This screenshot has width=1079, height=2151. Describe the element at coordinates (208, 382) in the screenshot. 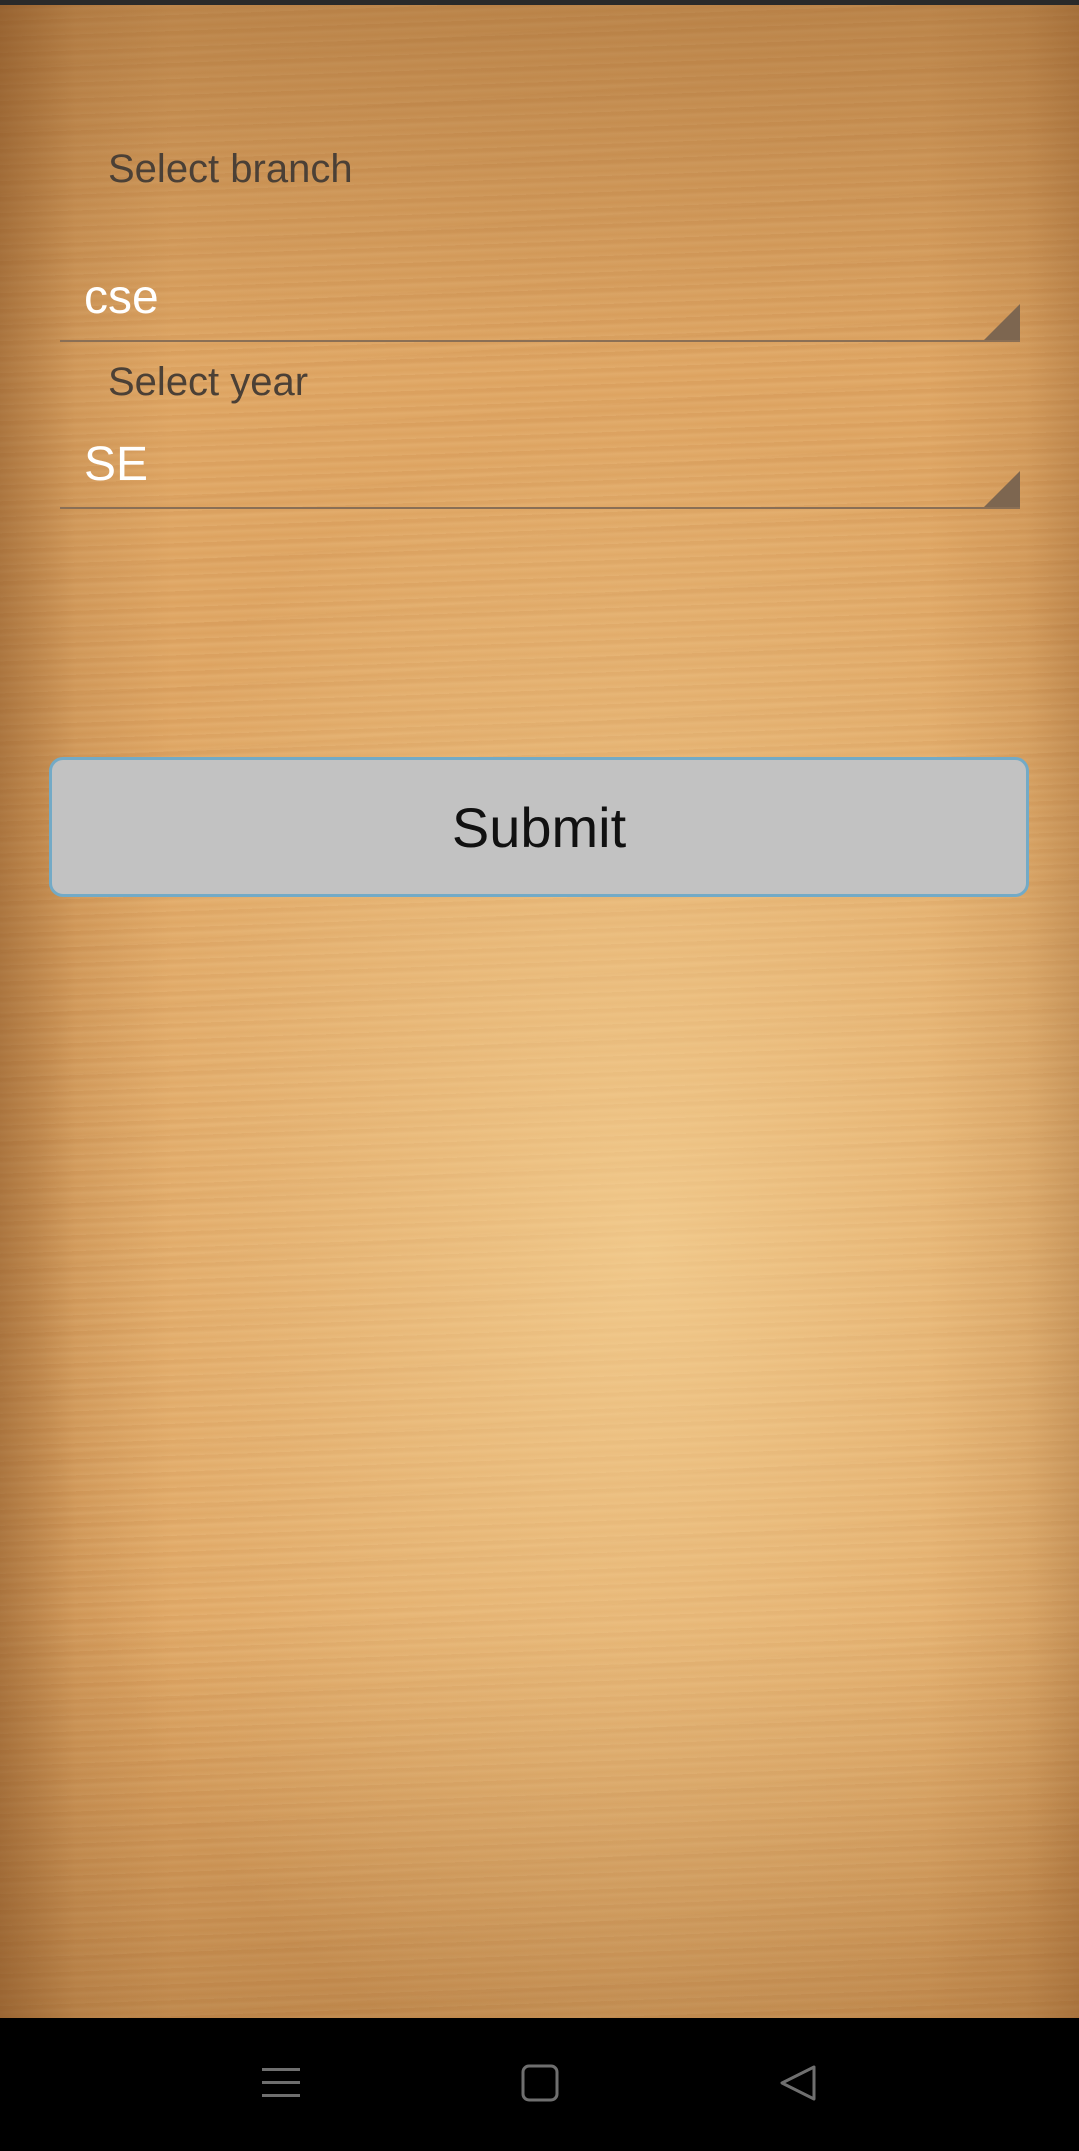

I see `year-label: Select year` at that location.